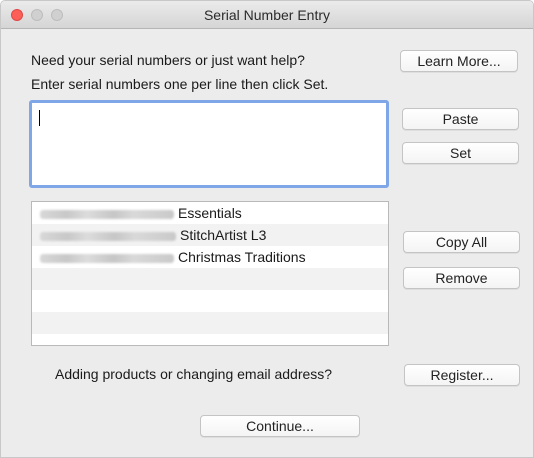 Image resolution: width=534 pixels, height=458 pixels. Describe the element at coordinates (460, 119) in the screenshot. I see `paste-button: Paste` at that location.